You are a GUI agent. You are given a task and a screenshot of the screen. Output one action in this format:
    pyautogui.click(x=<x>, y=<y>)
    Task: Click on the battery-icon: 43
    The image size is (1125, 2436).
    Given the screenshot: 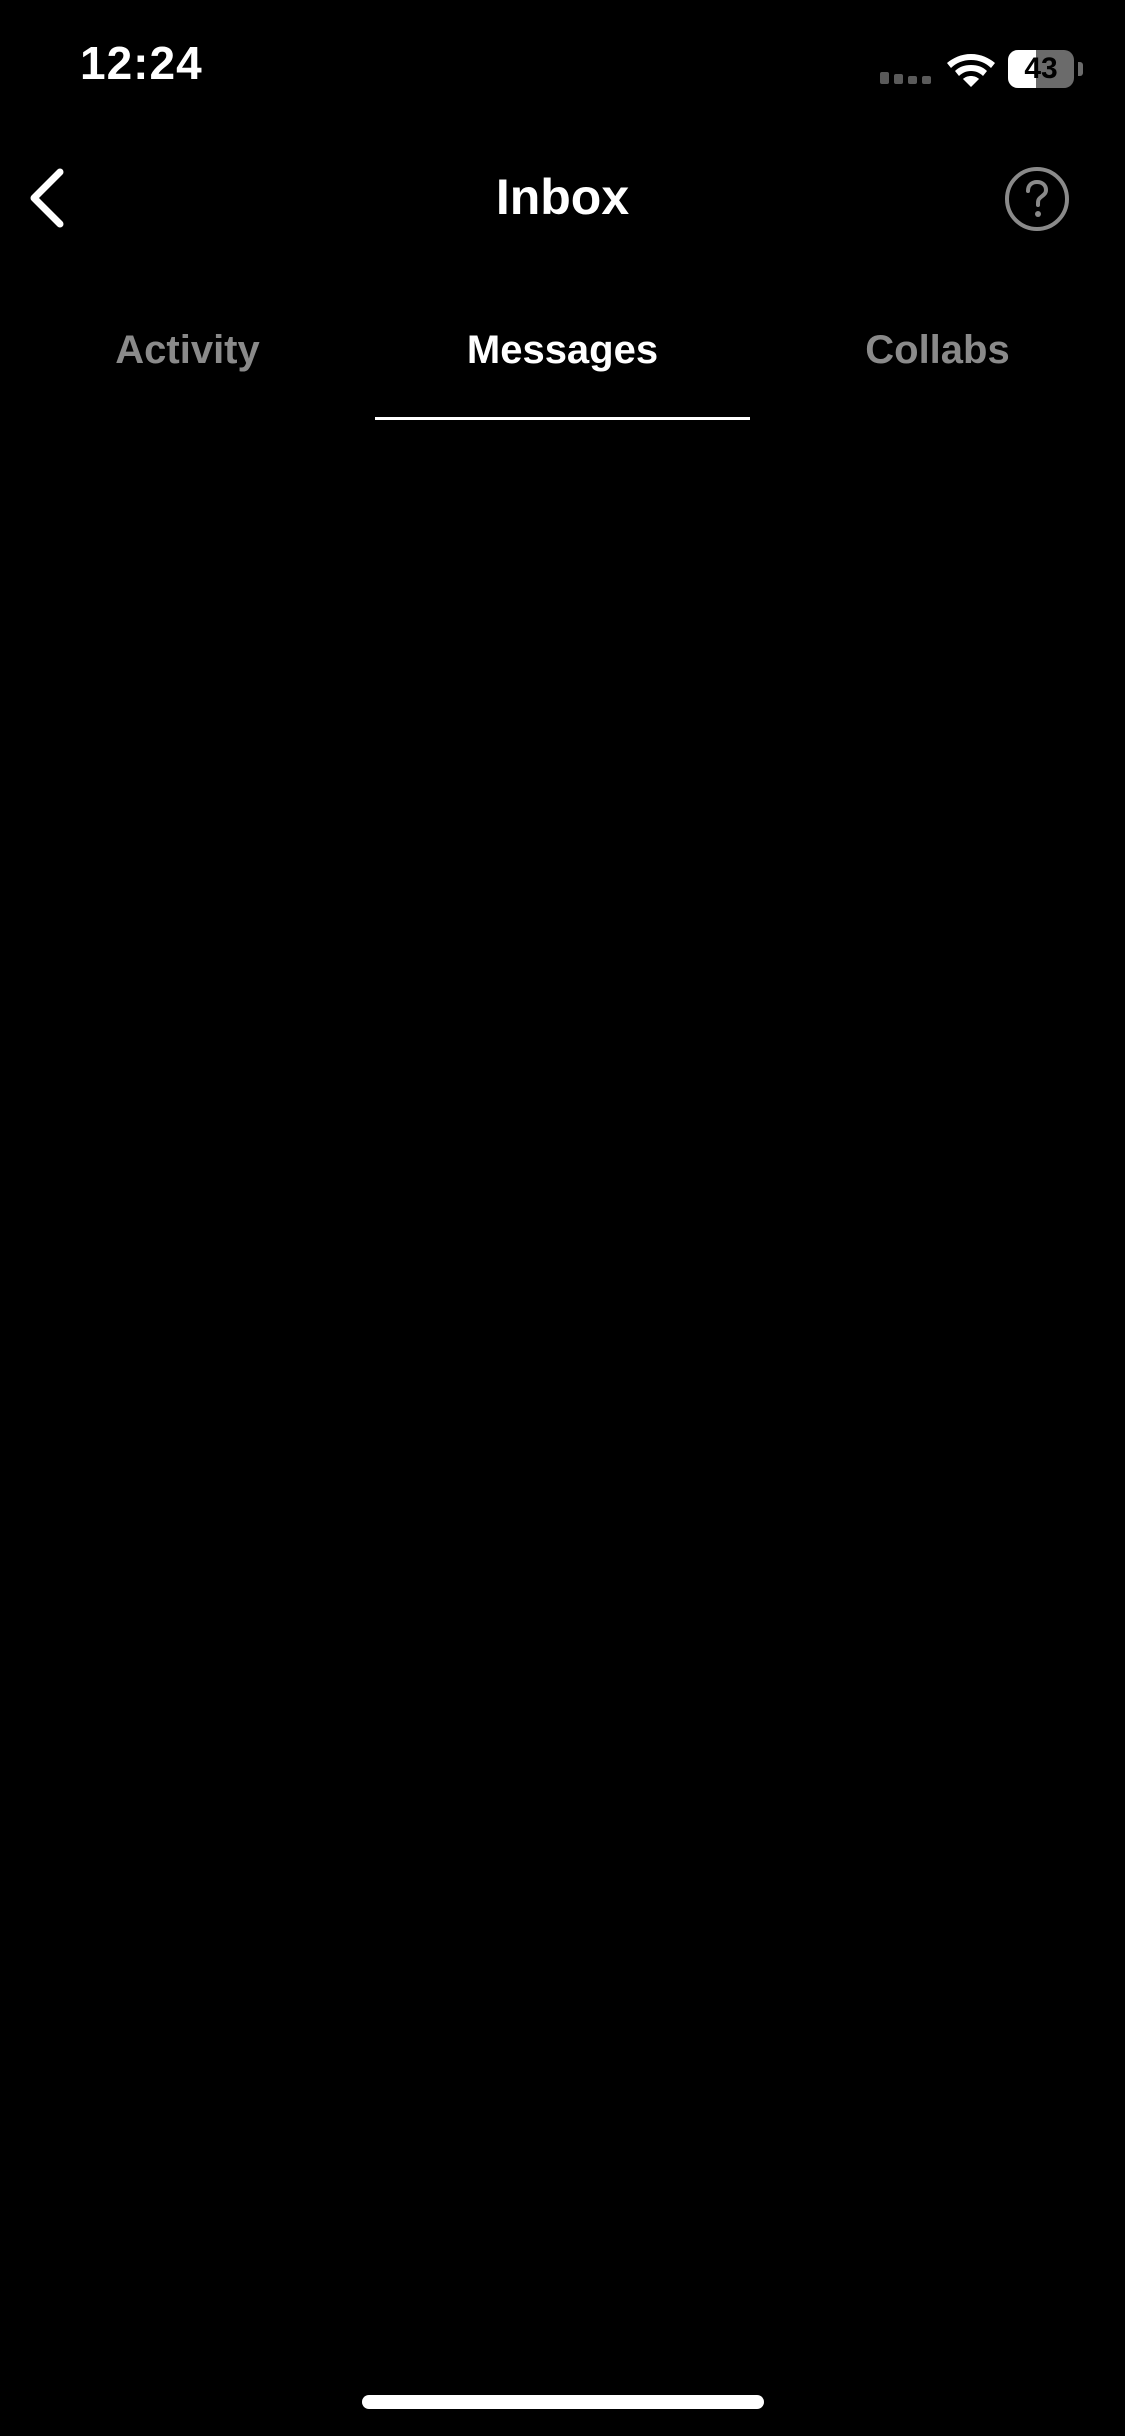 What is the action you would take?
    pyautogui.click(x=1046, y=69)
    